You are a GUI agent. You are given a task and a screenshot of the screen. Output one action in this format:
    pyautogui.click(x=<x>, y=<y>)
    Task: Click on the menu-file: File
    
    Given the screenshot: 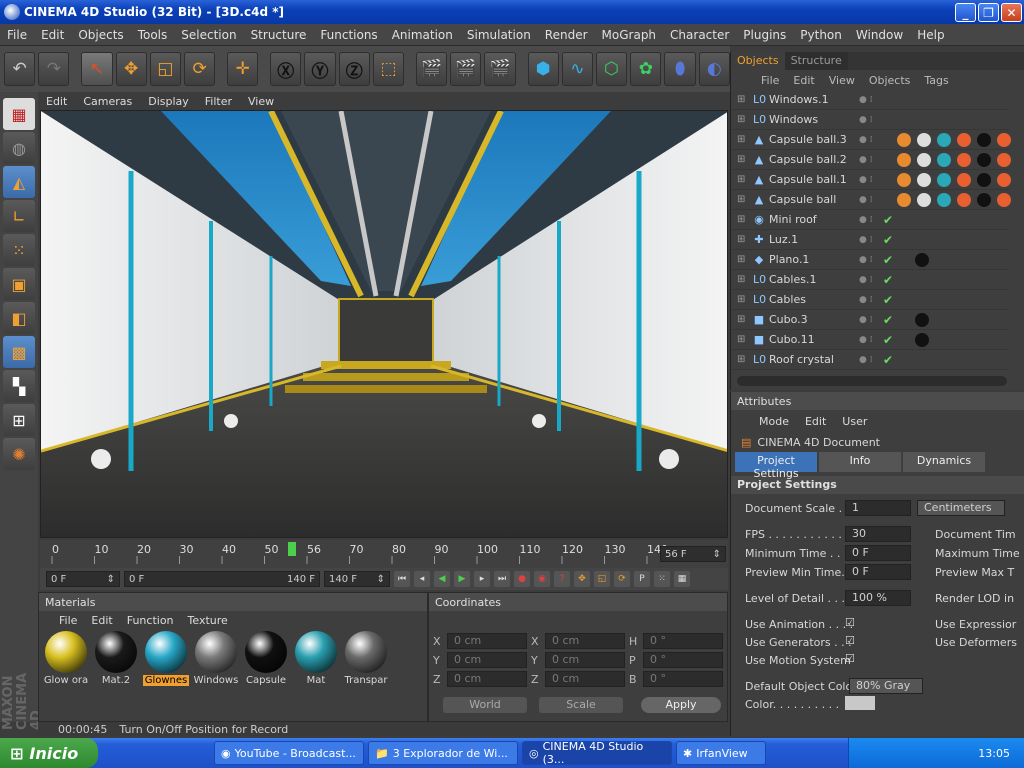 What is the action you would take?
    pyautogui.click(x=17, y=35)
    